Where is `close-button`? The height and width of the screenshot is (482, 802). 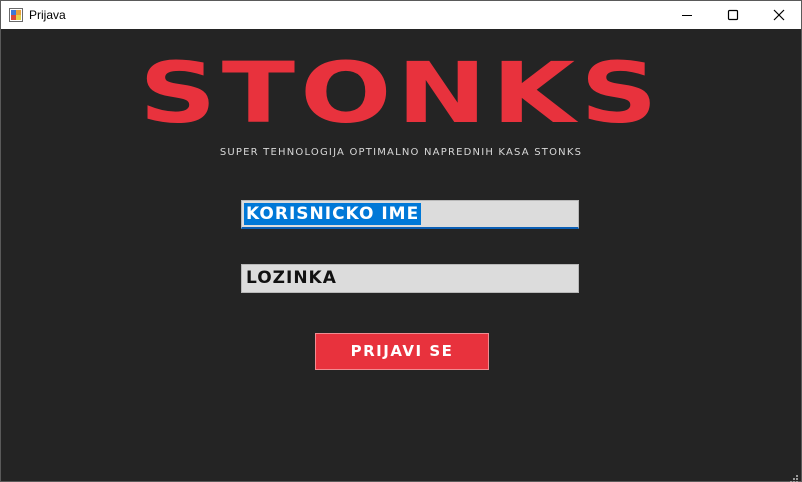
close-button is located at coordinates (779, 15).